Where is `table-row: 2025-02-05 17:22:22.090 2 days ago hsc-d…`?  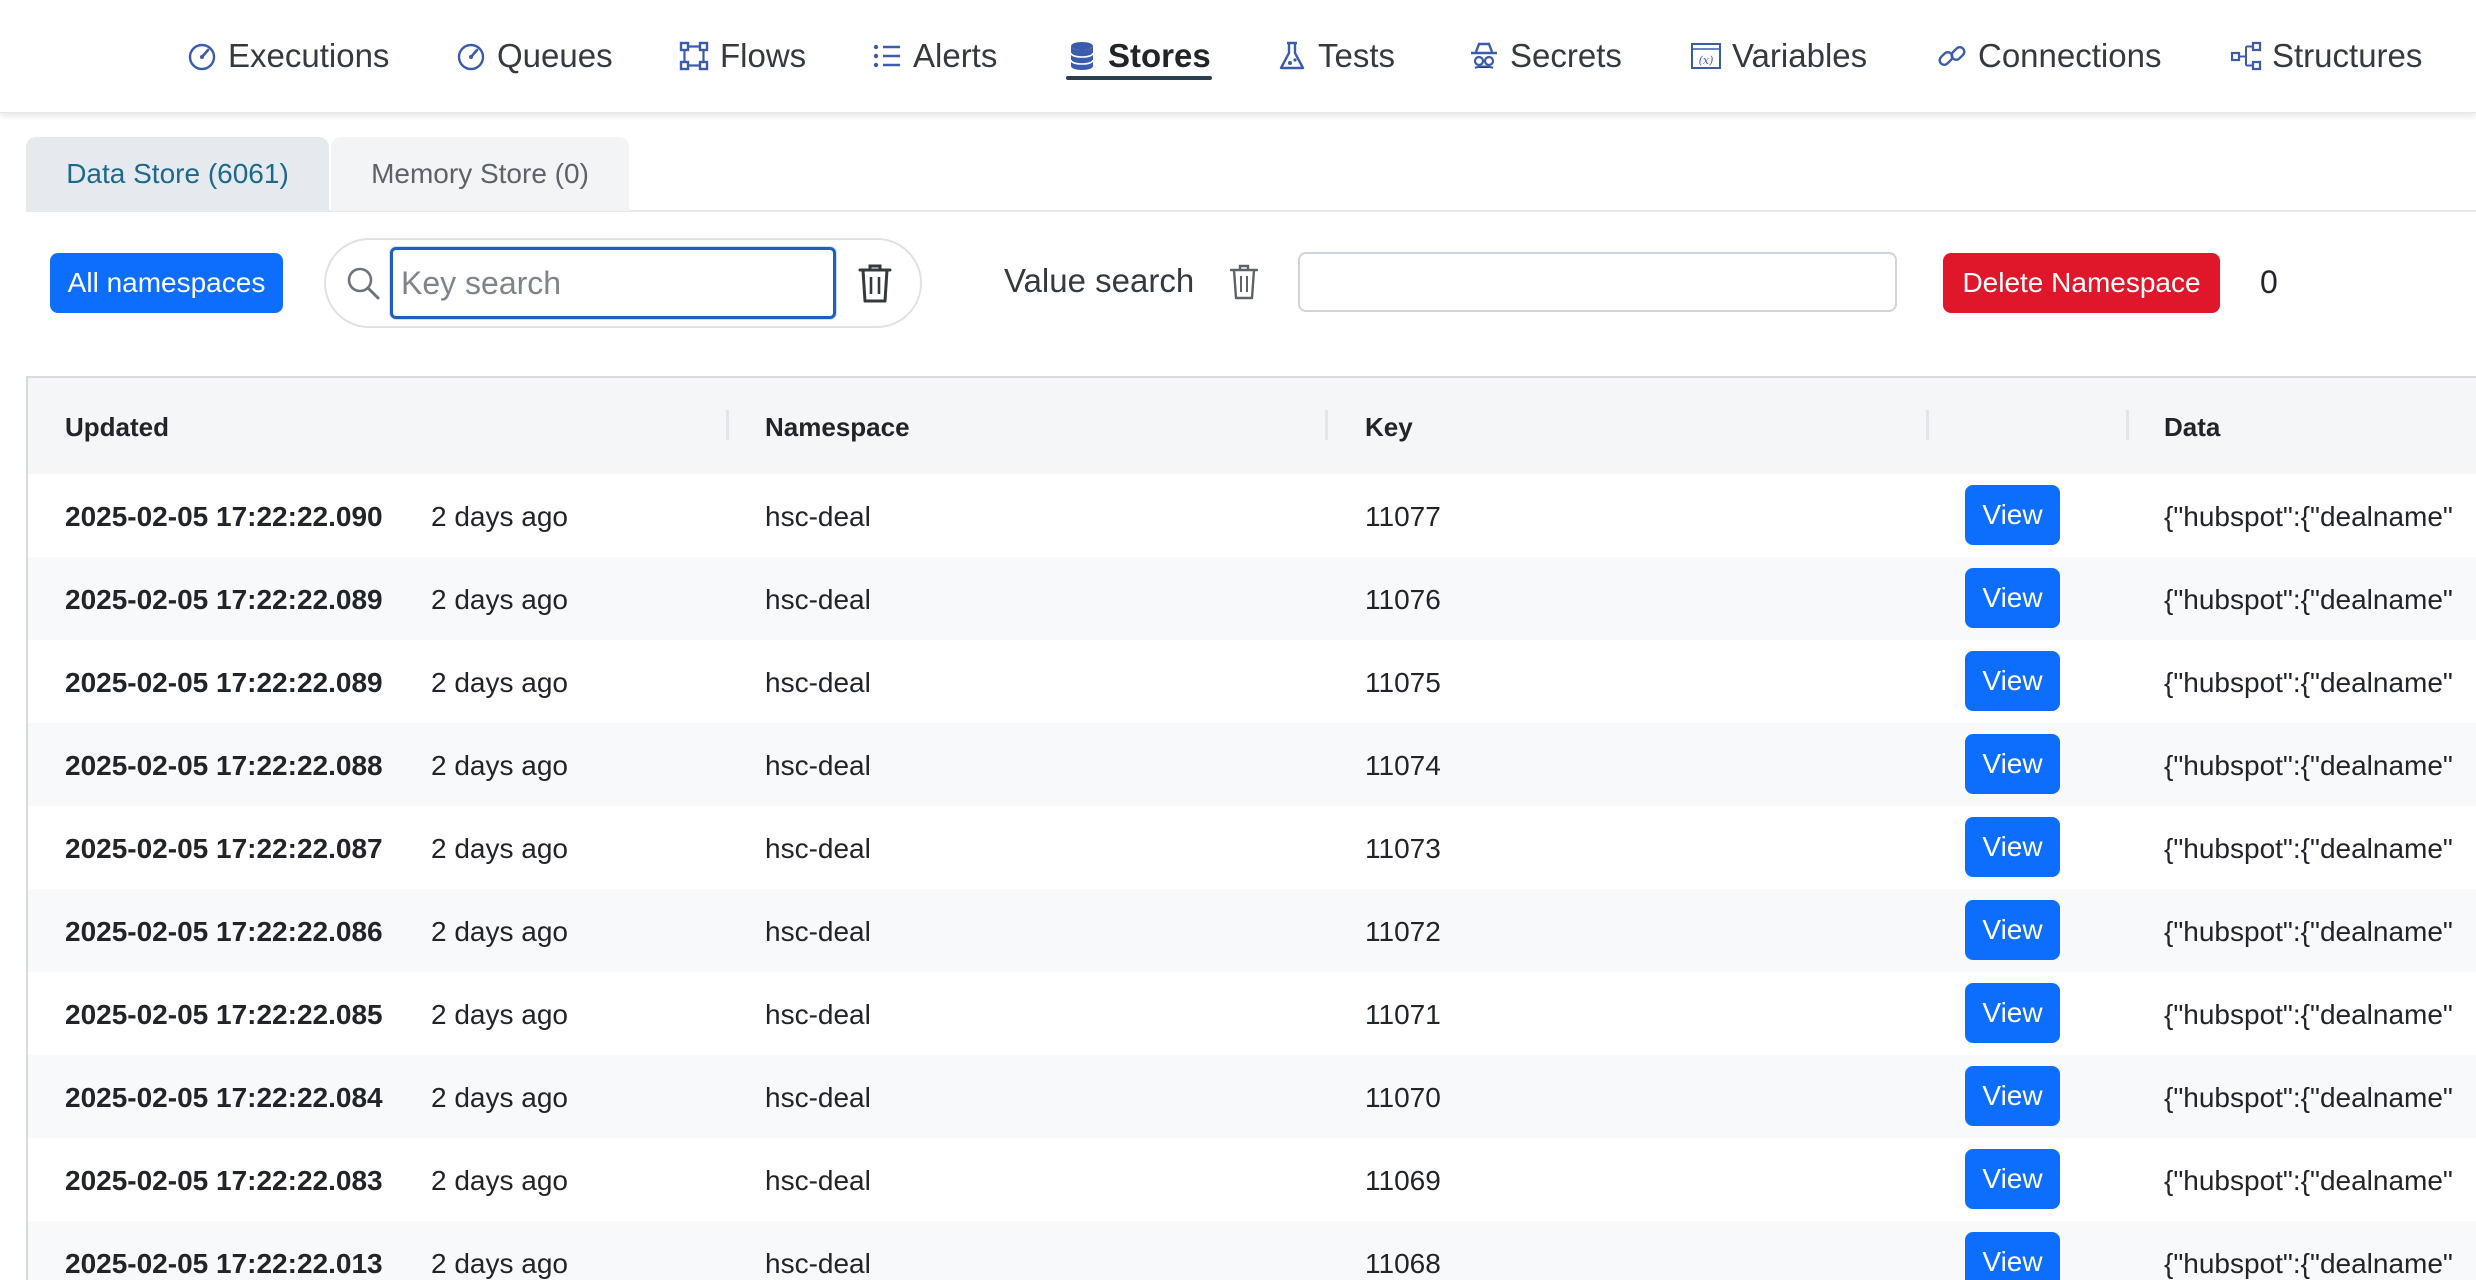 table-row: 2025-02-05 17:22:22.090 2 days ago hsc-d… is located at coordinates (1252, 516).